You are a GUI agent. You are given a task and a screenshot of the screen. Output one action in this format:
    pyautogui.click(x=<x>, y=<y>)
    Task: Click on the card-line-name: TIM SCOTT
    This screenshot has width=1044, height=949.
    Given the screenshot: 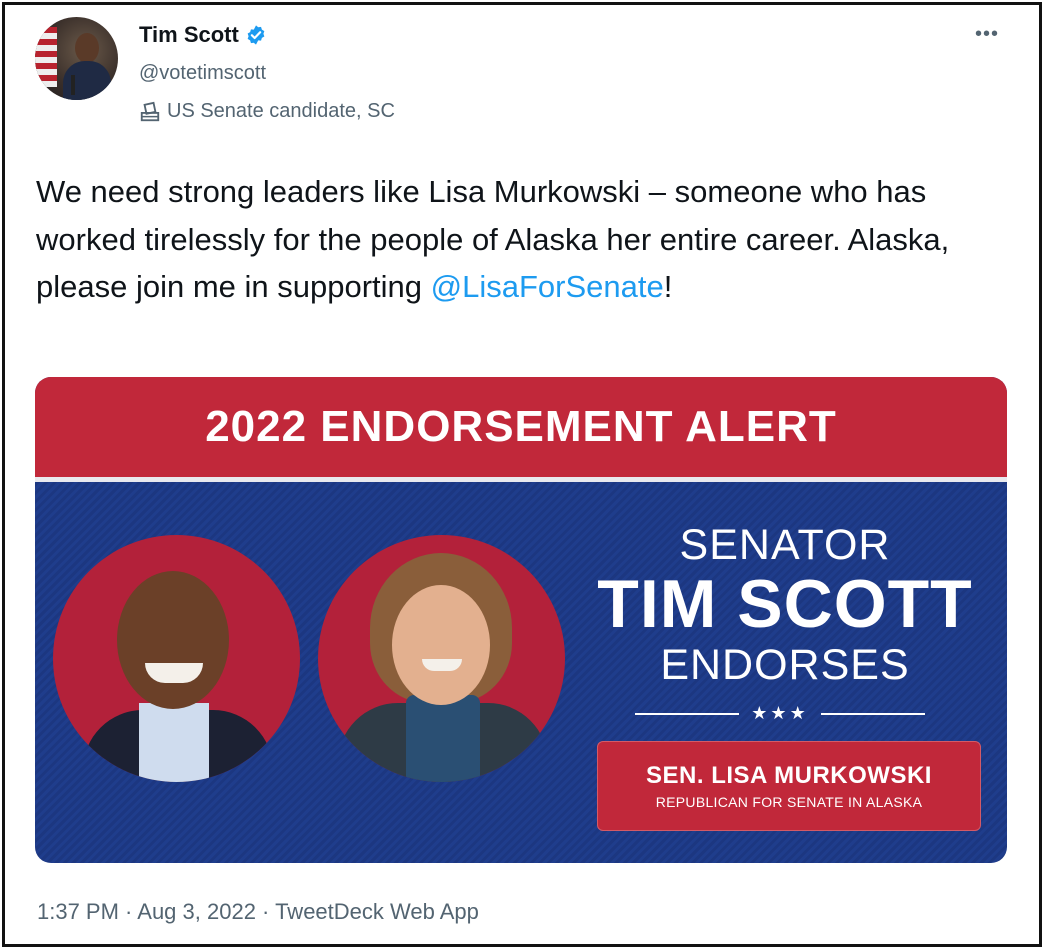 What is the action you would take?
    pyautogui.click(x=785, y=604)
    